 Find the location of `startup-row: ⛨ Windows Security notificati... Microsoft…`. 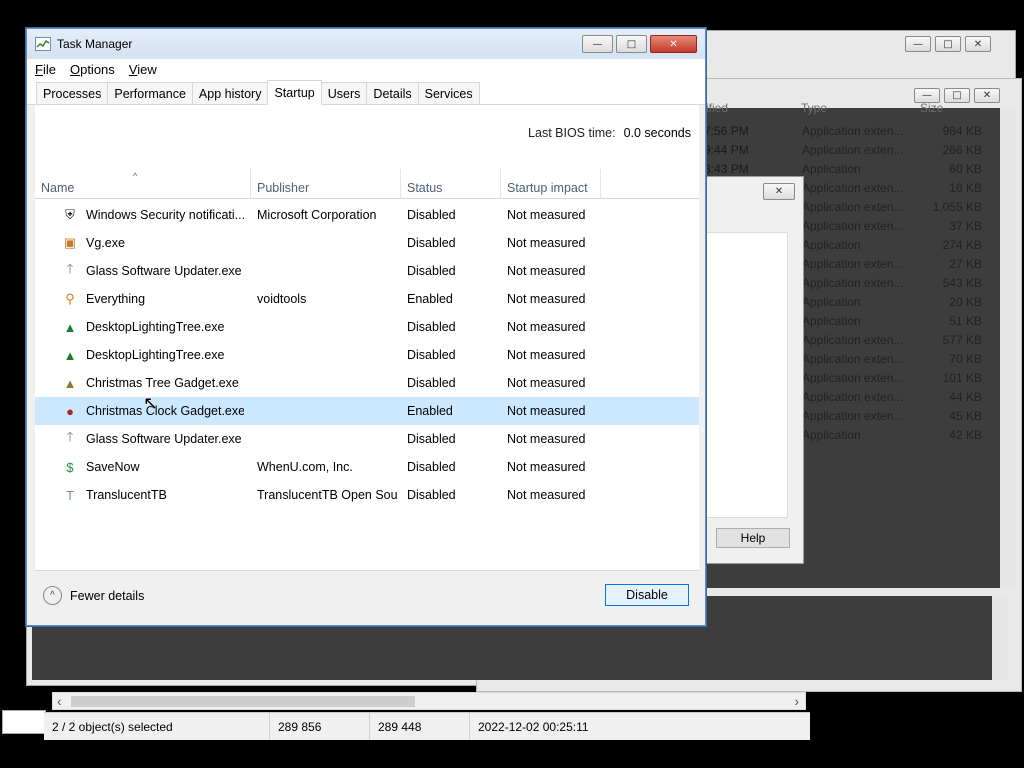

startup-row: ⛨ Windows Security notificati... Microsoft… is located at coordinates (367, 215).